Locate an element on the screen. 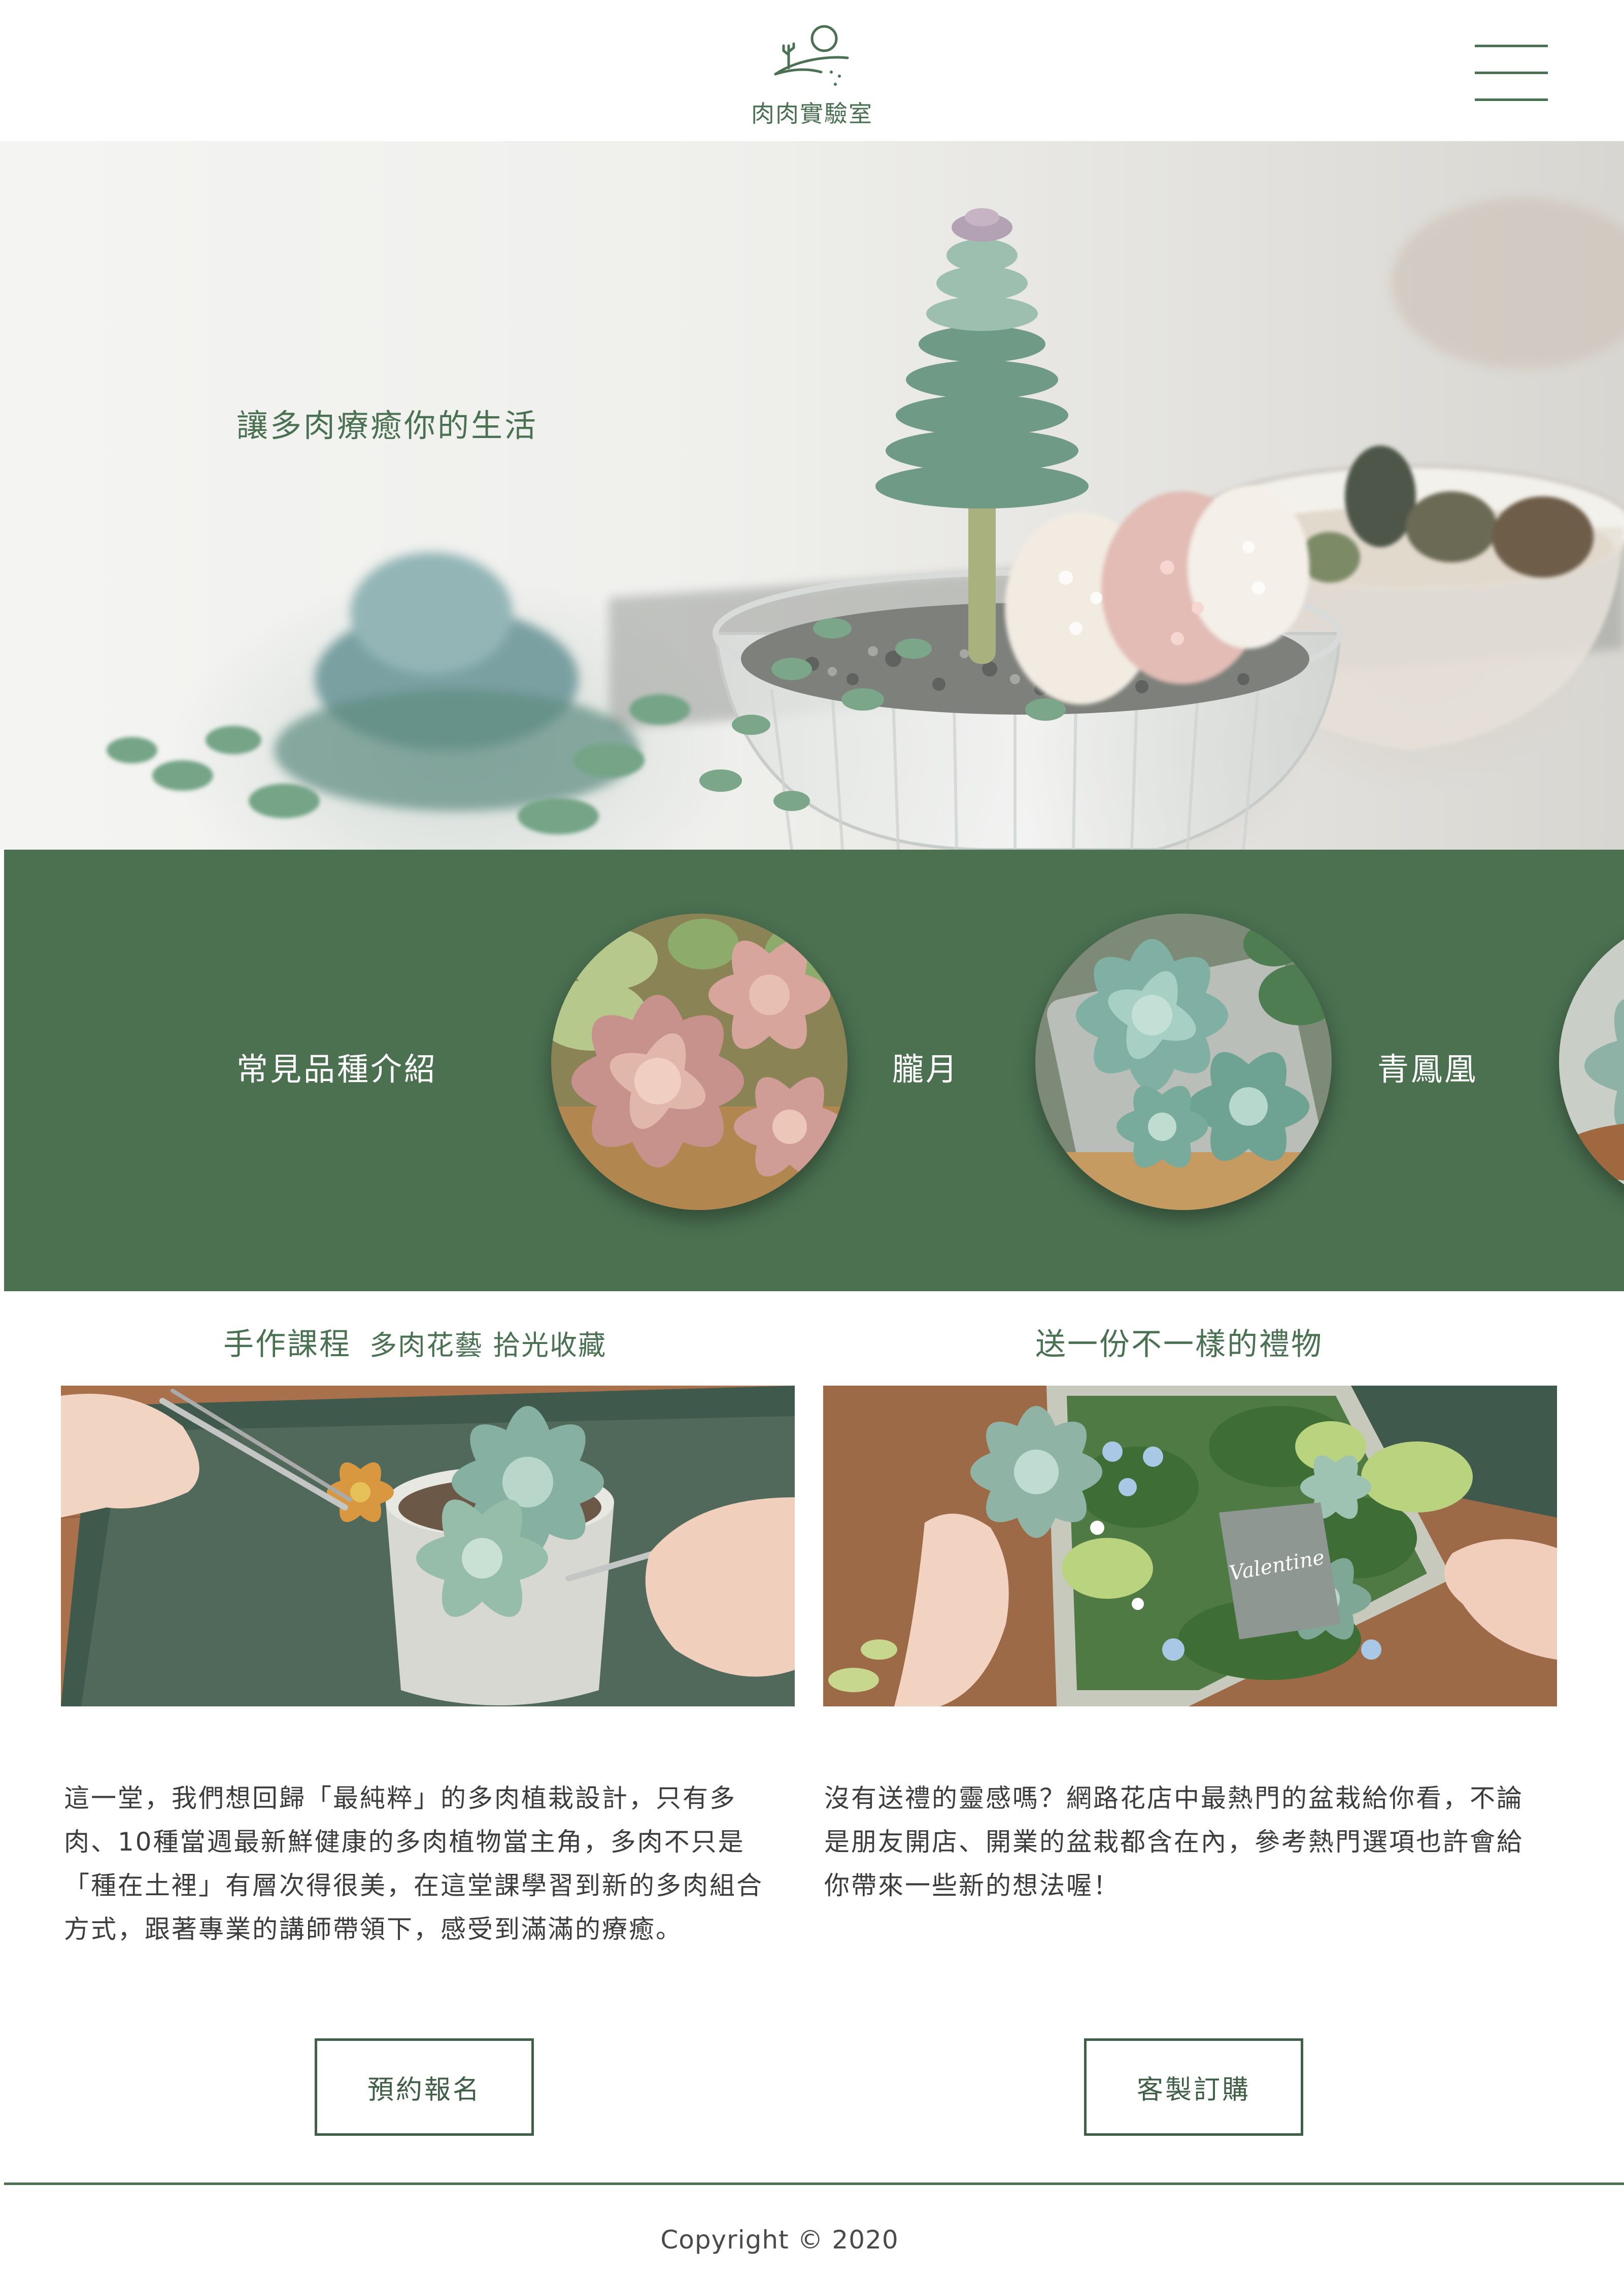  oborozuki-photo is located at coordinates (699, 1062).